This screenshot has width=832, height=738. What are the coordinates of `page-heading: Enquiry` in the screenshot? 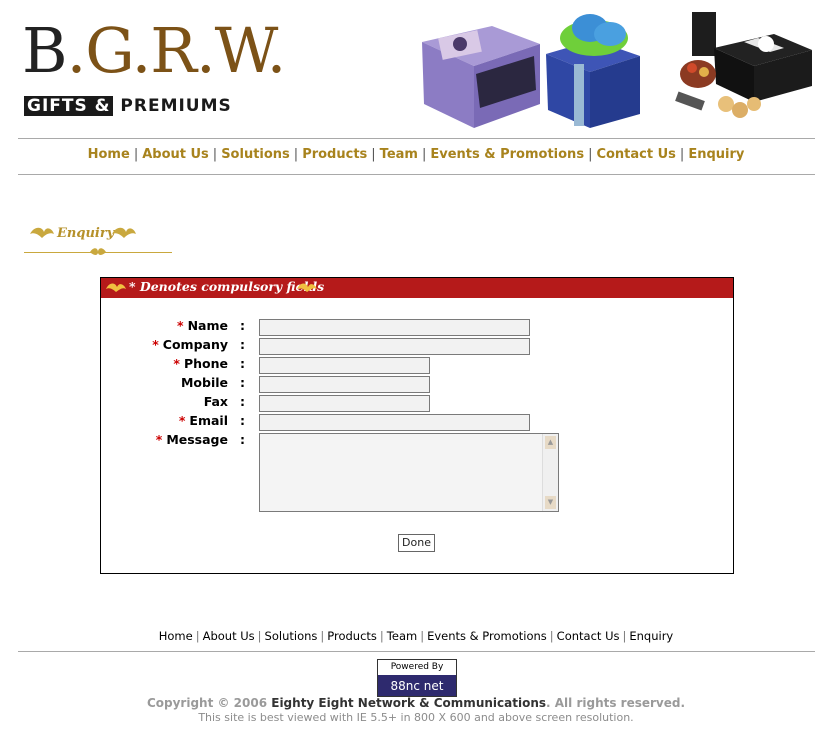 It's located at (99, 240).